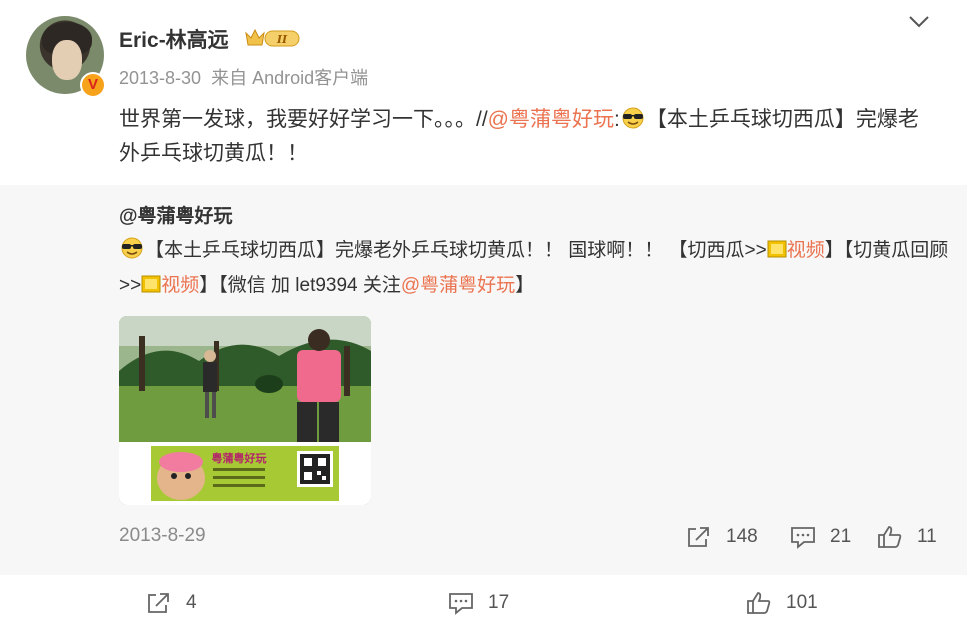  Describe the element at coordinates (171, 603) in the screenshot. I see `share-button: 4` at that location.